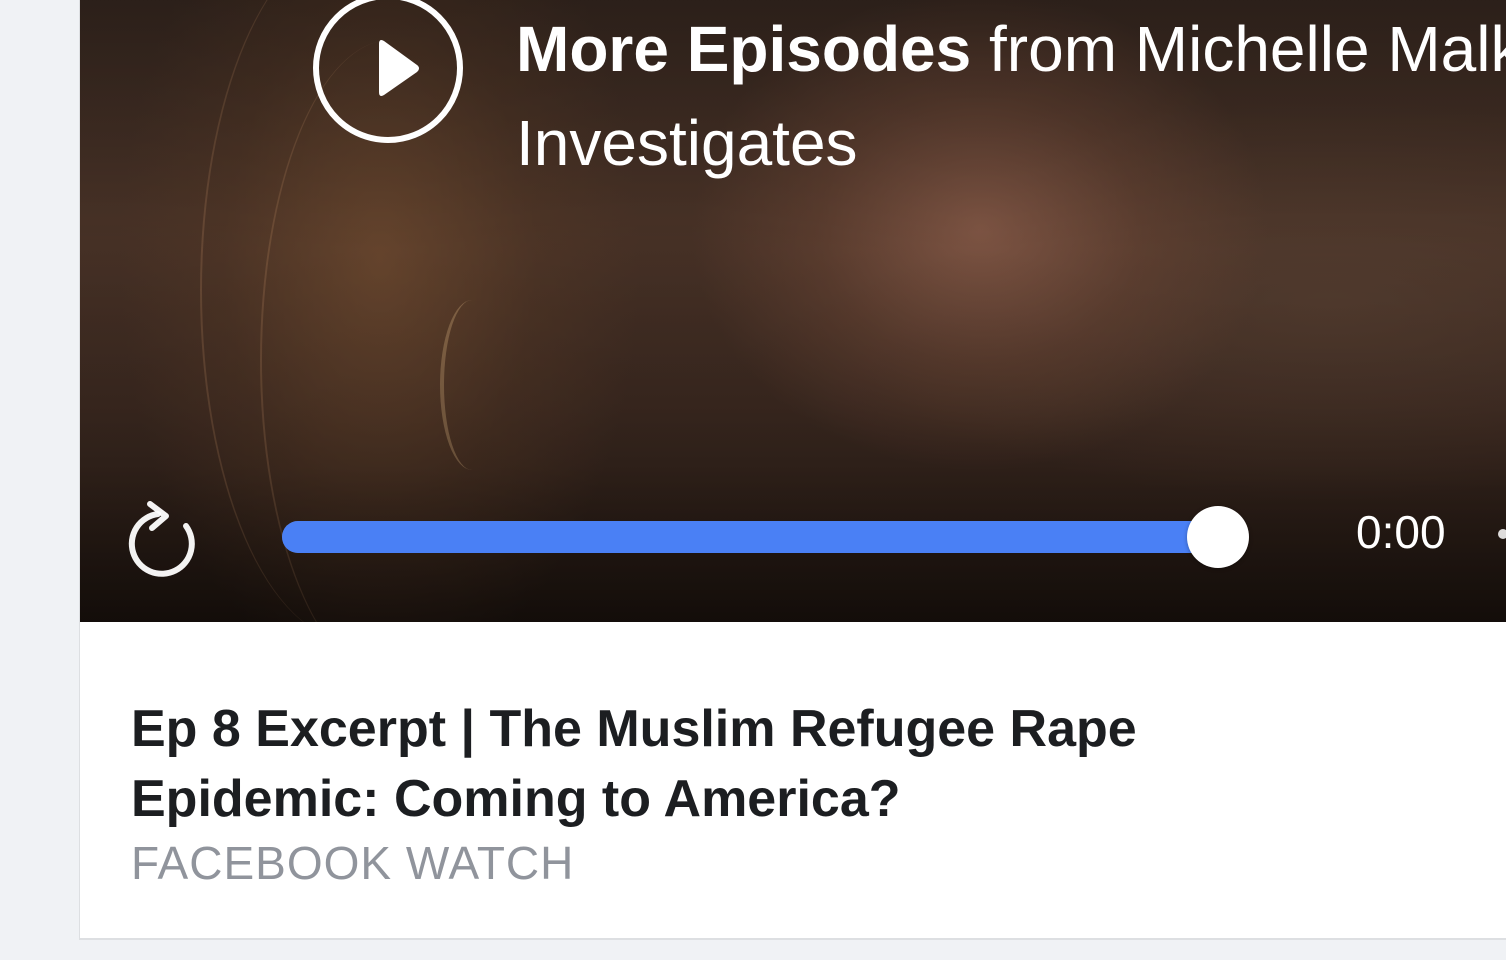 The image size is (1506, 960). What do you see at coordinates (750, 537) in the screenshot?
I see `progress-fill` at bounding box center [750, 537].